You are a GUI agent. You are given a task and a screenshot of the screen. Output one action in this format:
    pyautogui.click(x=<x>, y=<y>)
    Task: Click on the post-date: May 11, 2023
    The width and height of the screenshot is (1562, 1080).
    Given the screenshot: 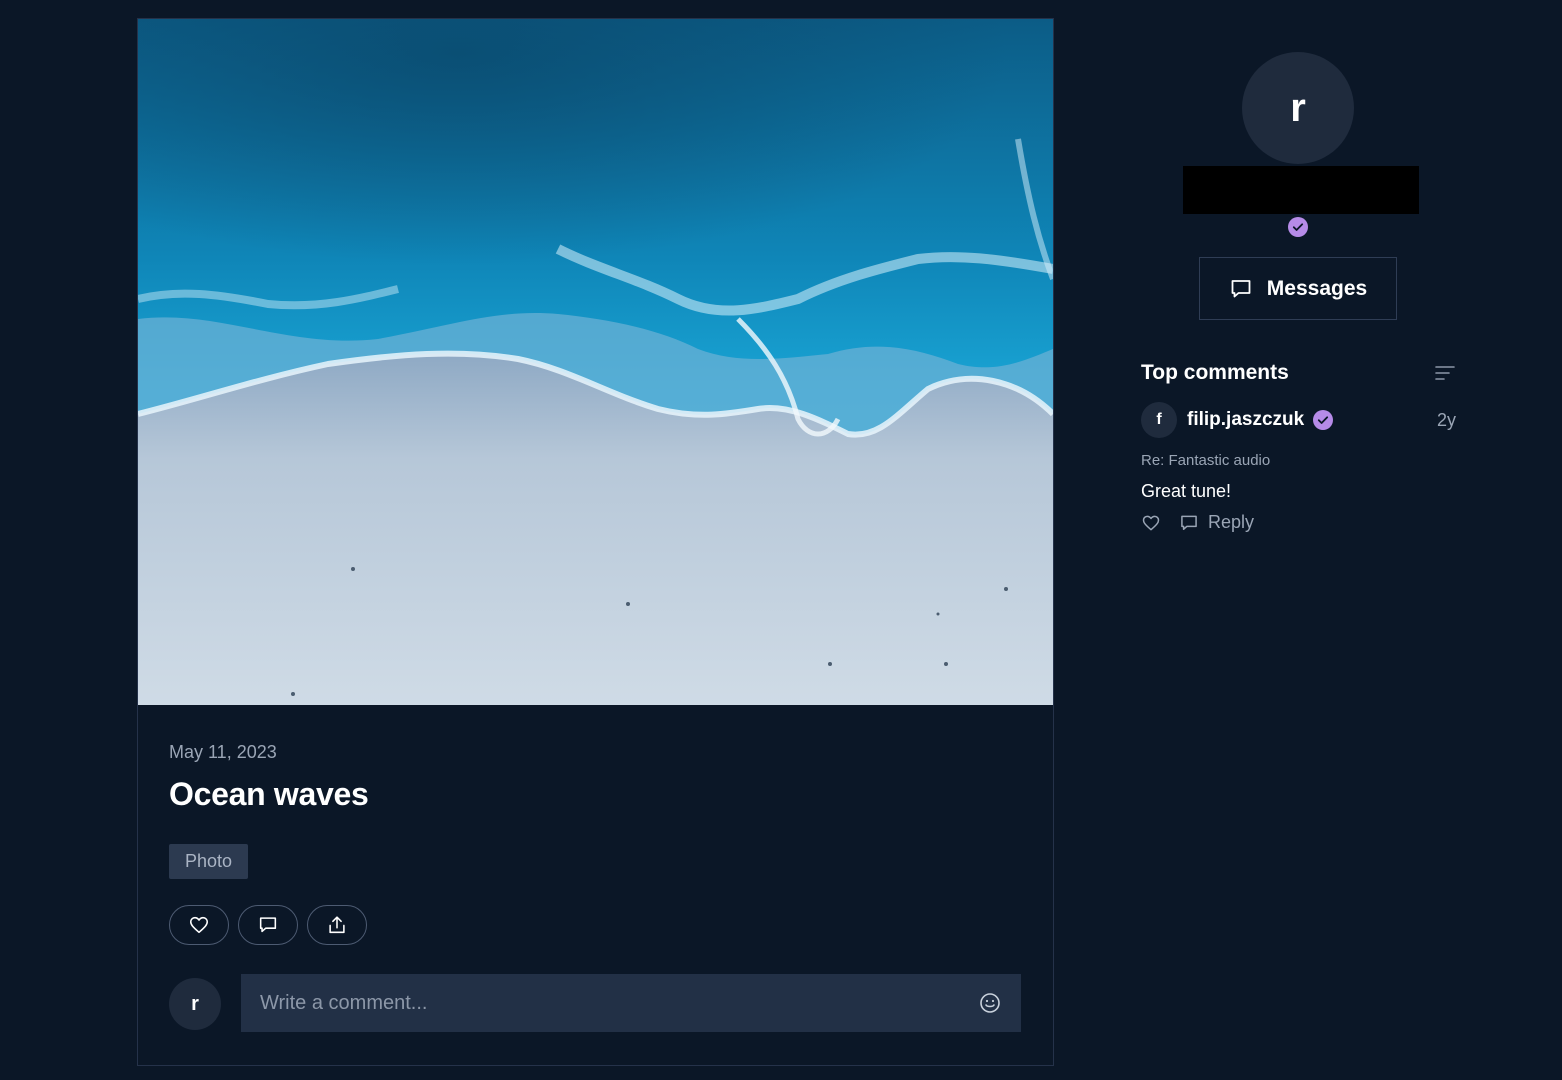 What is the action you would take?
    pyautogui.click(x=223, y=752)
    